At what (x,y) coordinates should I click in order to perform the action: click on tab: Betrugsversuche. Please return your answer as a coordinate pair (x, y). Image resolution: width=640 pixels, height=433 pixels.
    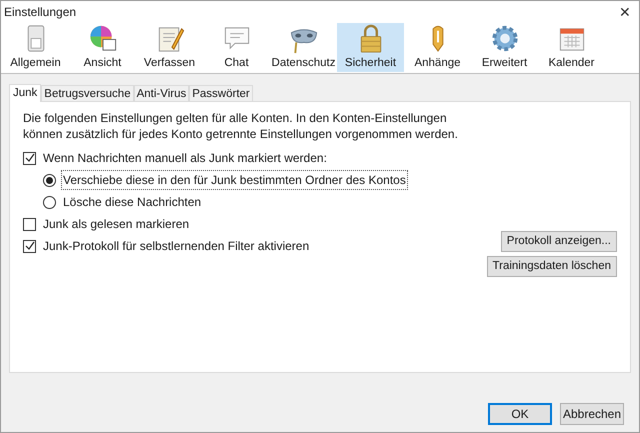
    Looking at the image, I should click on (87, 93).